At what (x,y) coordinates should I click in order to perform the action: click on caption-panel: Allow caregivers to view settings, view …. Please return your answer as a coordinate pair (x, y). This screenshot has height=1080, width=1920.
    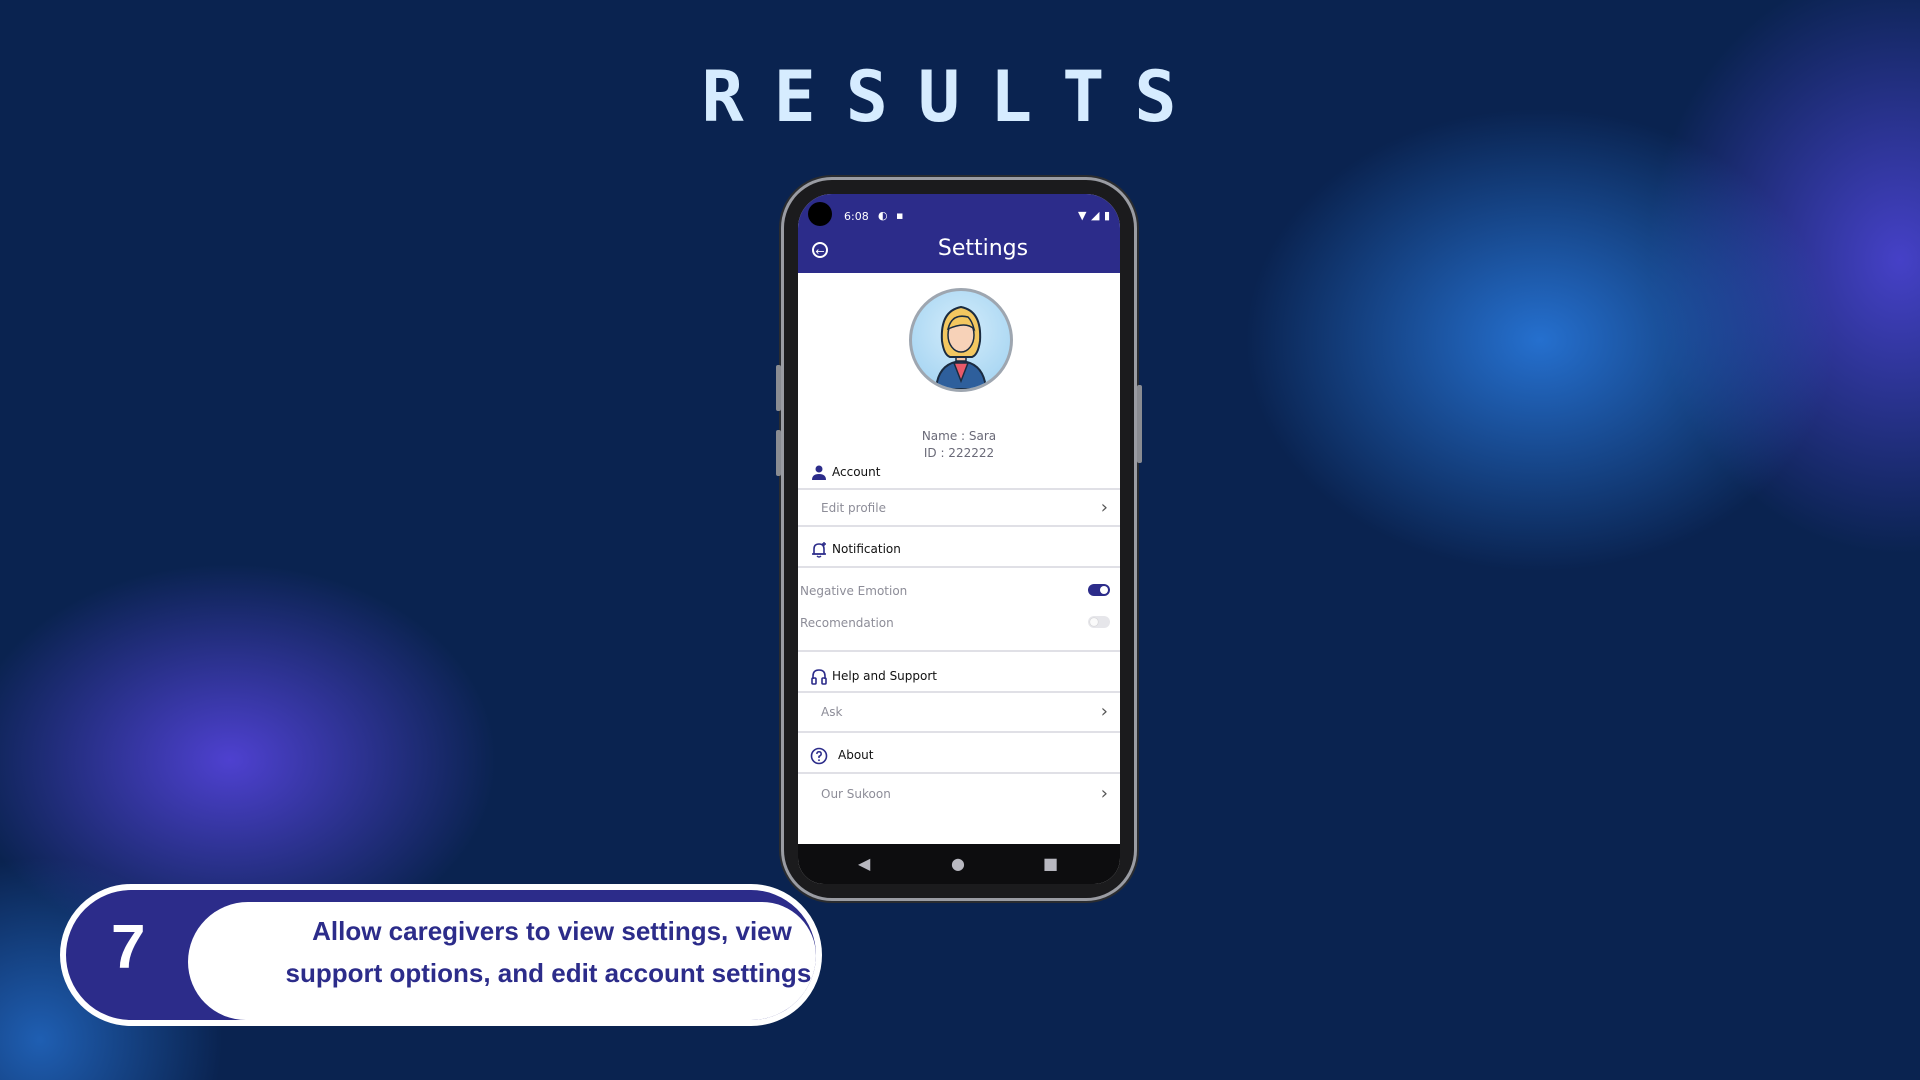
    Looking at the image, I should click on (502, 961).